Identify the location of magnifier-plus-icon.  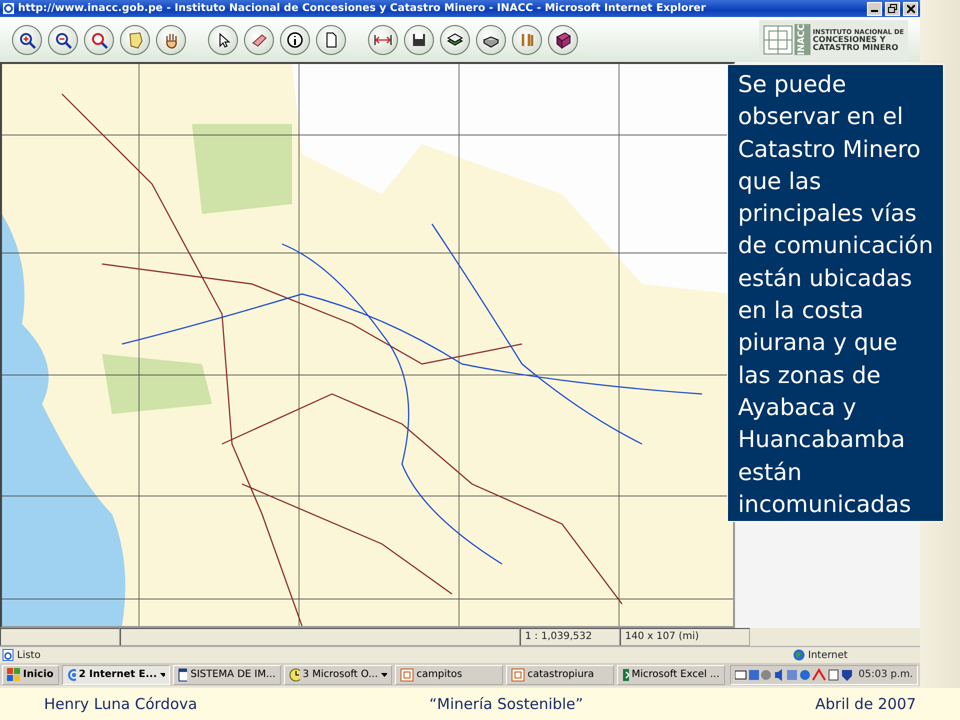
(27, 39).